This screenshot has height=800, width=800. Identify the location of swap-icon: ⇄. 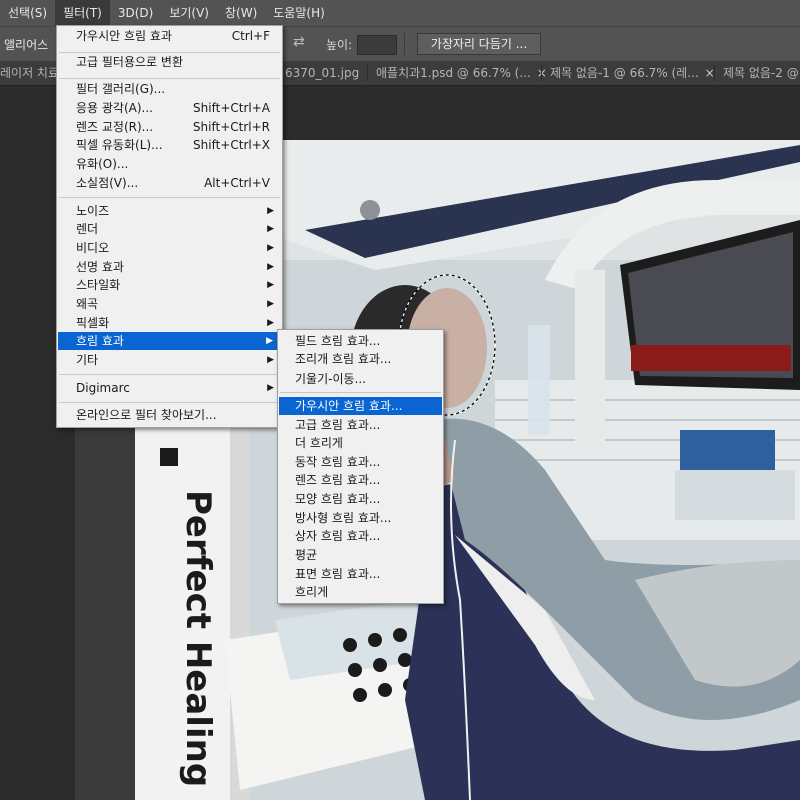
(299, 42).